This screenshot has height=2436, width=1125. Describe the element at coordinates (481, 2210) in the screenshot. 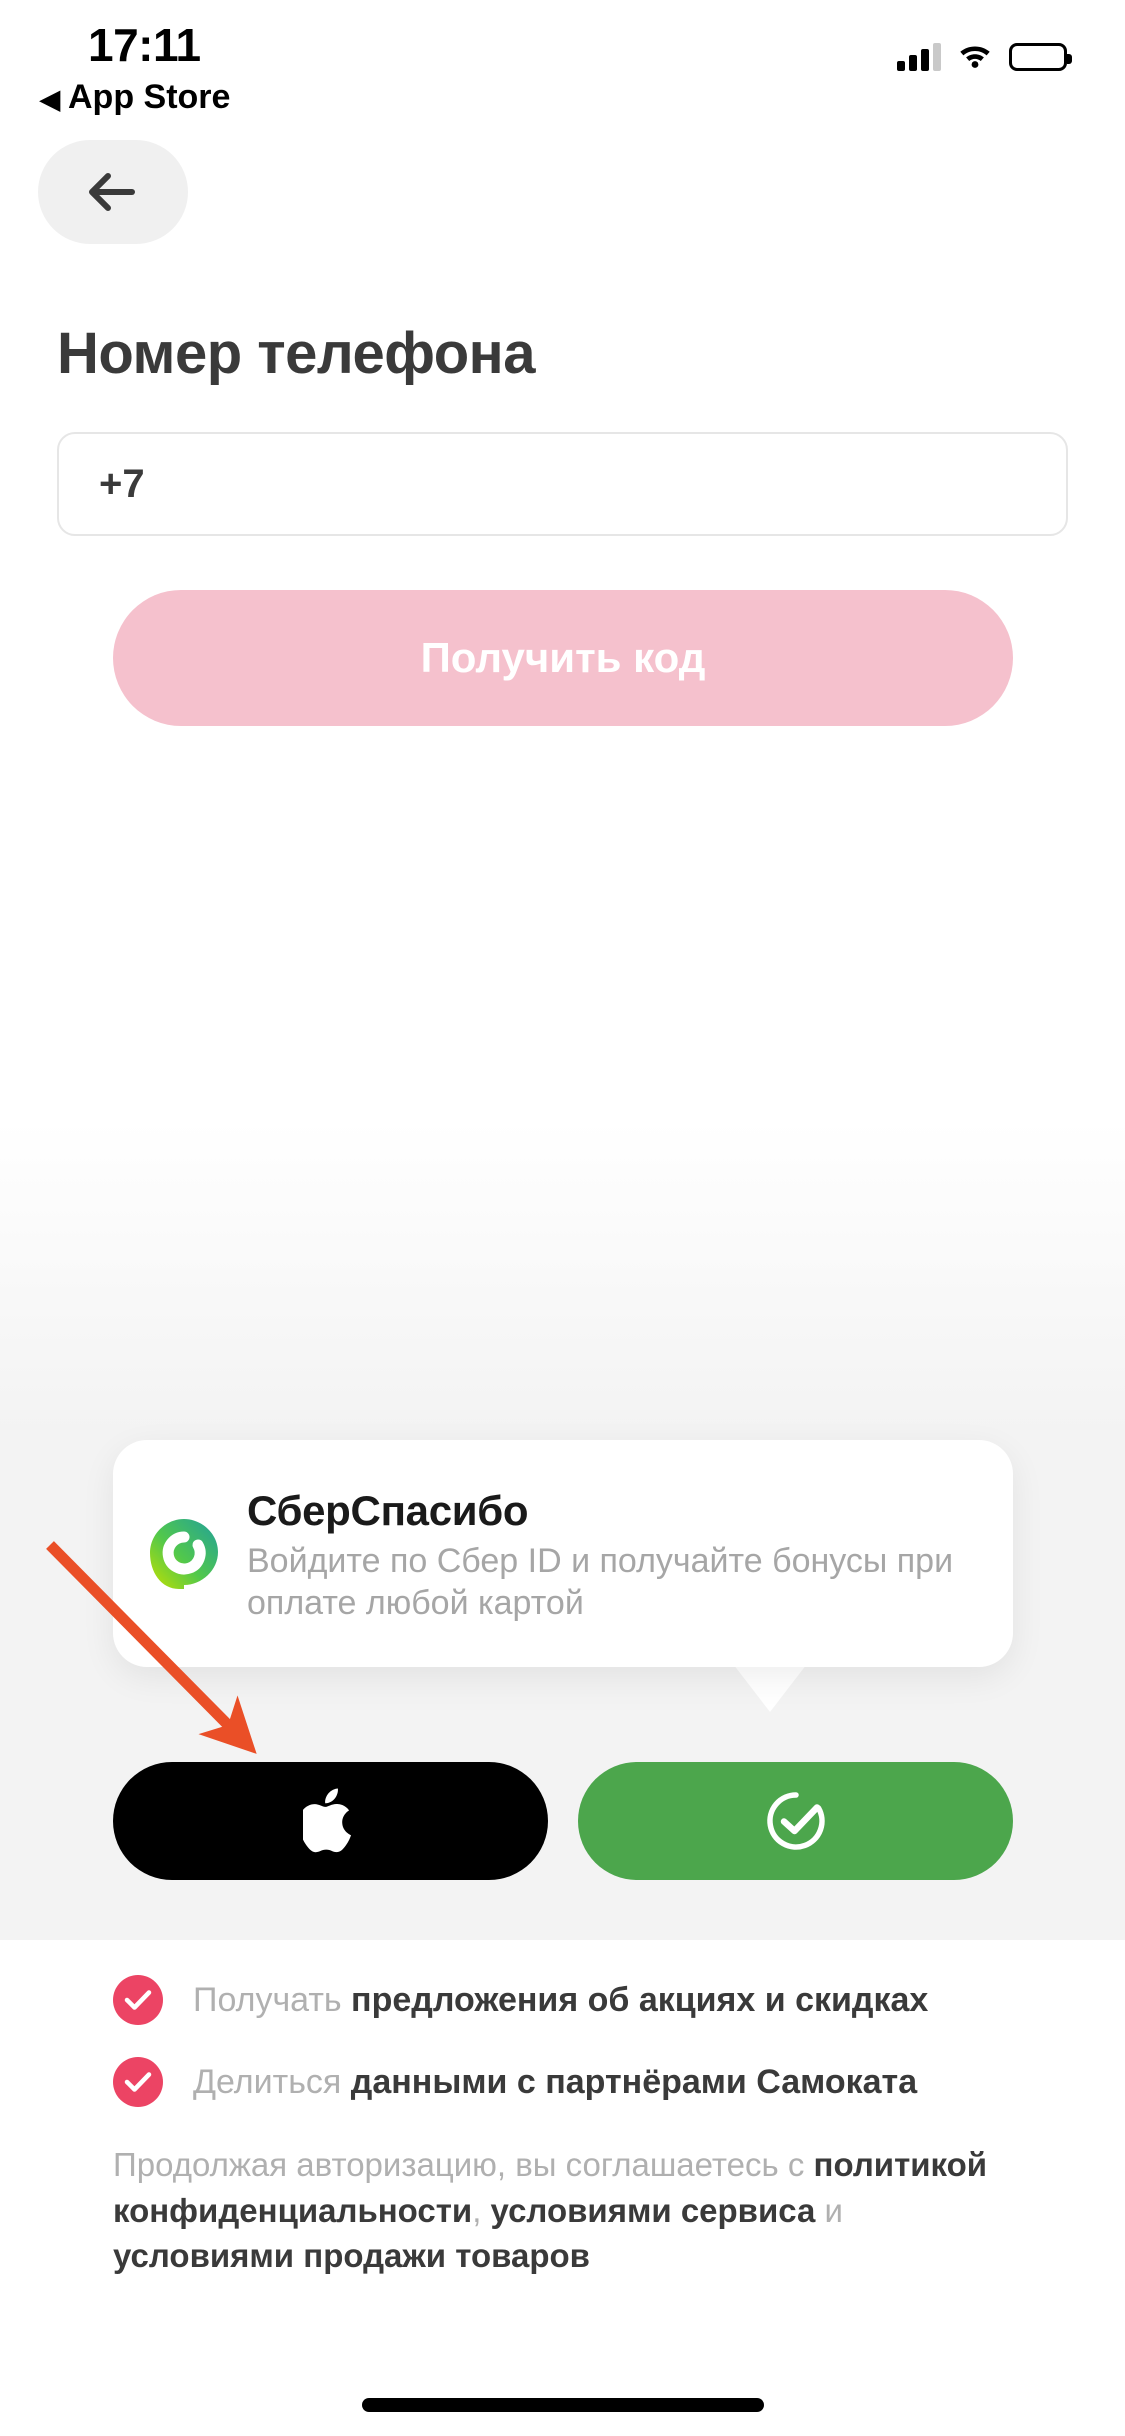

I see `legal-comma: ,` at that location.